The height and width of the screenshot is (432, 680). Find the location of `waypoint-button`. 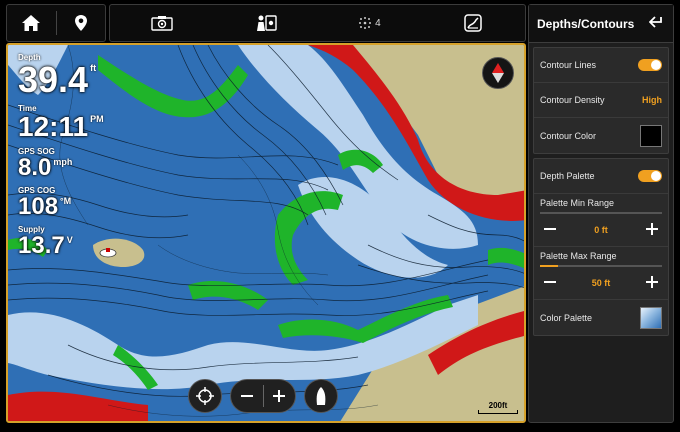

waypoint-button is located at coordinates (81, 23).